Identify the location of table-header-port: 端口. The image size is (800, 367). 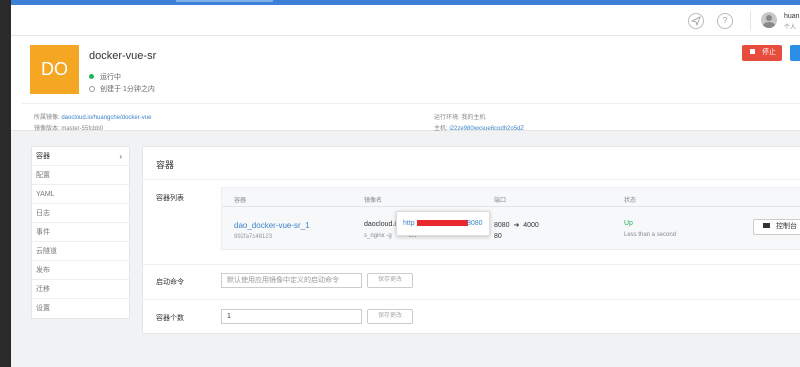
(500, 201).